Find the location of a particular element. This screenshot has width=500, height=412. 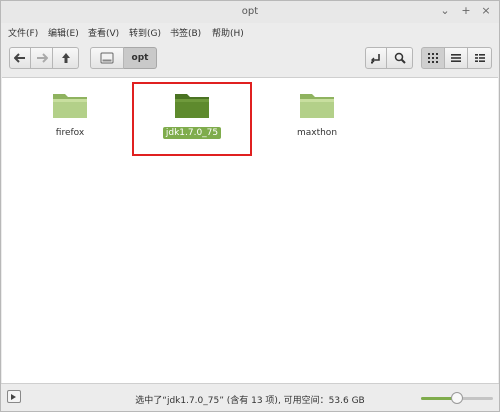

annotation-highlight-box is located at coordinates (192, 119).